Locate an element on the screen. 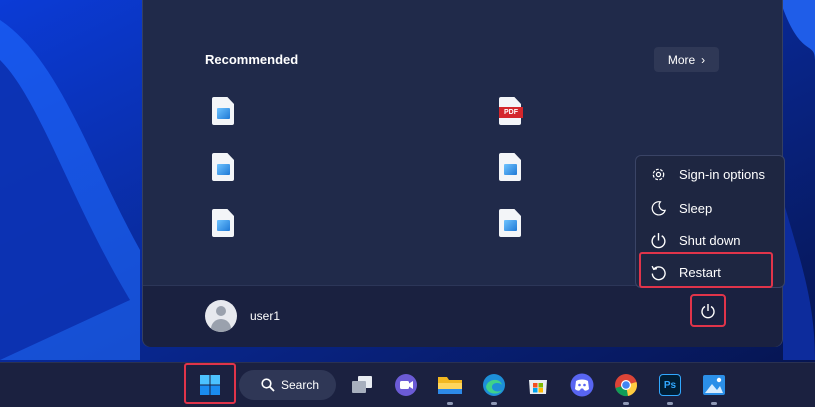 The width and height of the screenshot is (815, 407). gear-icon is located at coordinates (658, 174).